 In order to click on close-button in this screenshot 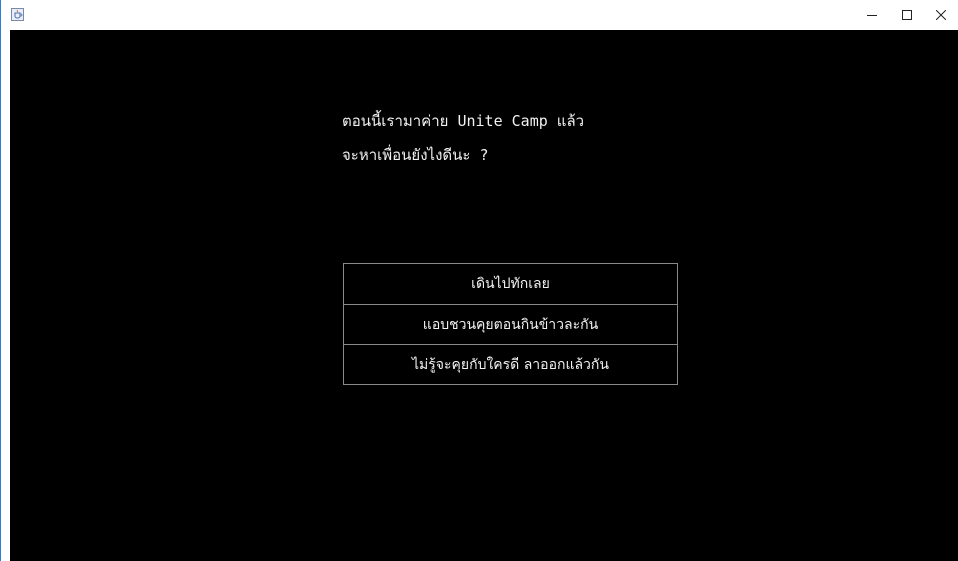, I will do `click(941, 15)`.